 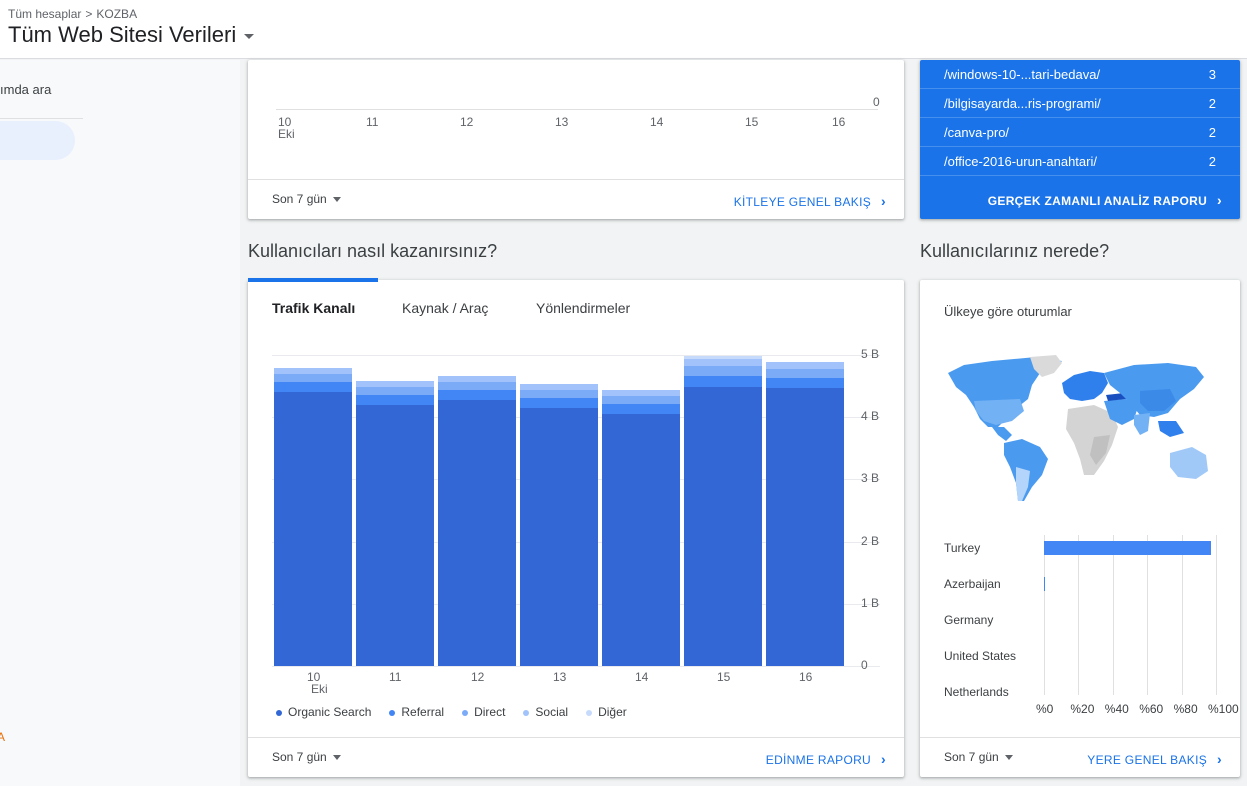 I want to click on x-tick-label: 13, so click(x=560, y=677).